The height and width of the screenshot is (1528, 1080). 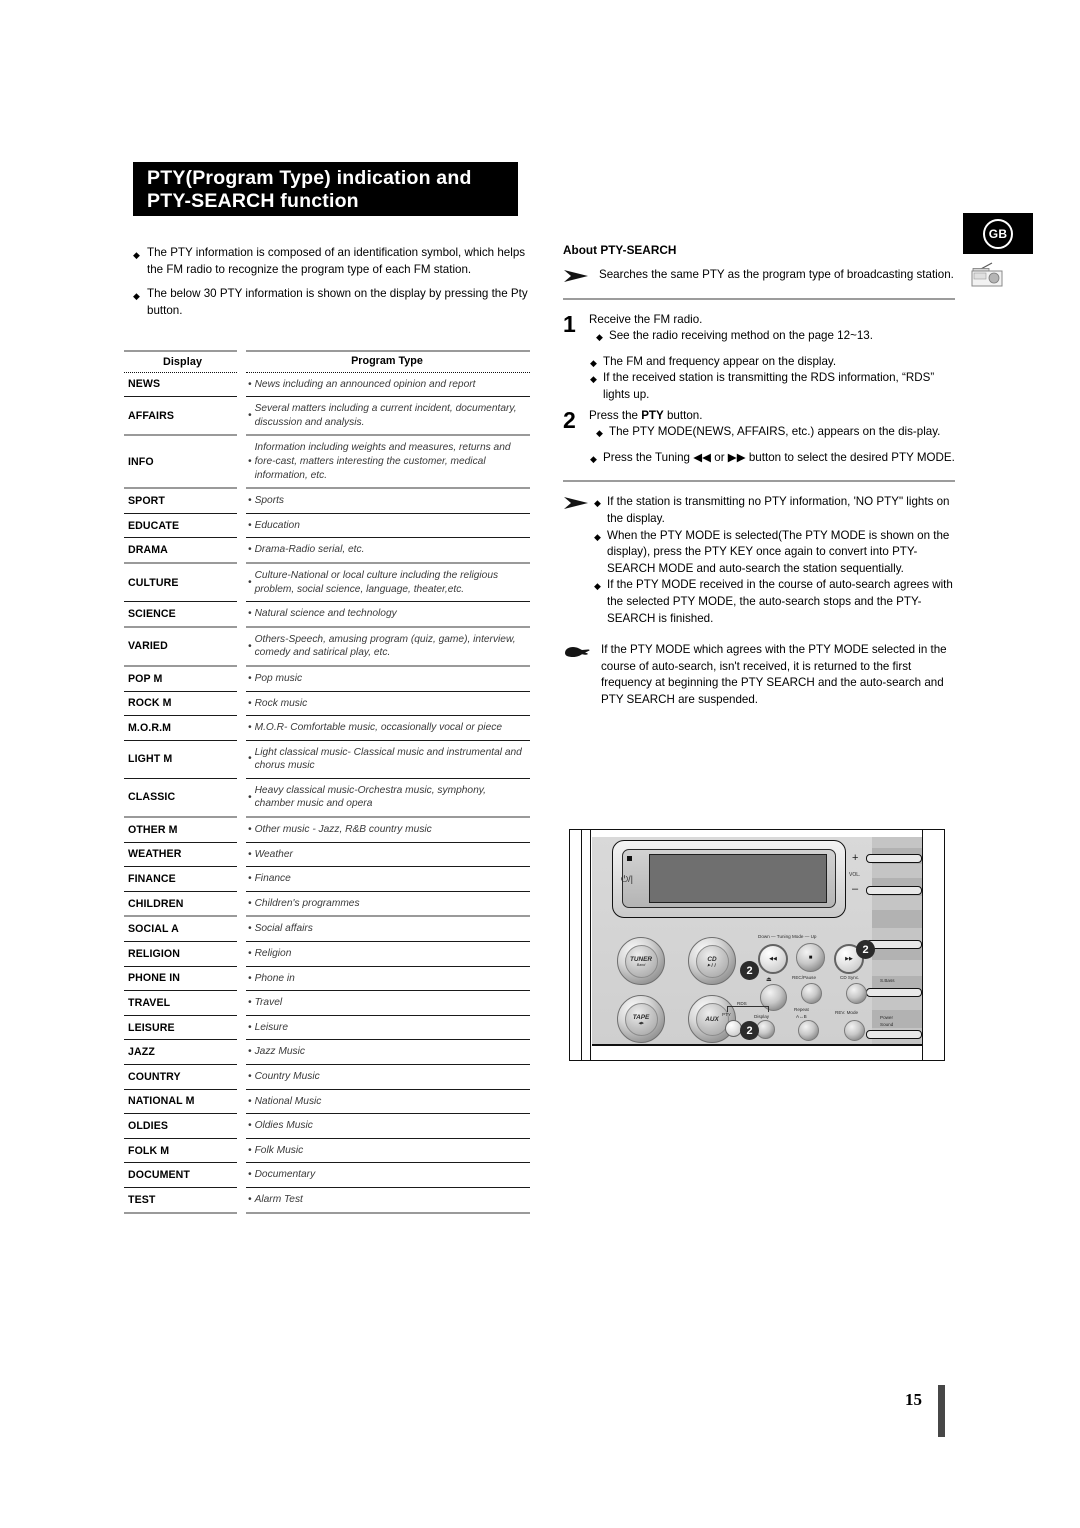 I want to click on table-cell-display: DRAMA, so click(x=148, y=550).